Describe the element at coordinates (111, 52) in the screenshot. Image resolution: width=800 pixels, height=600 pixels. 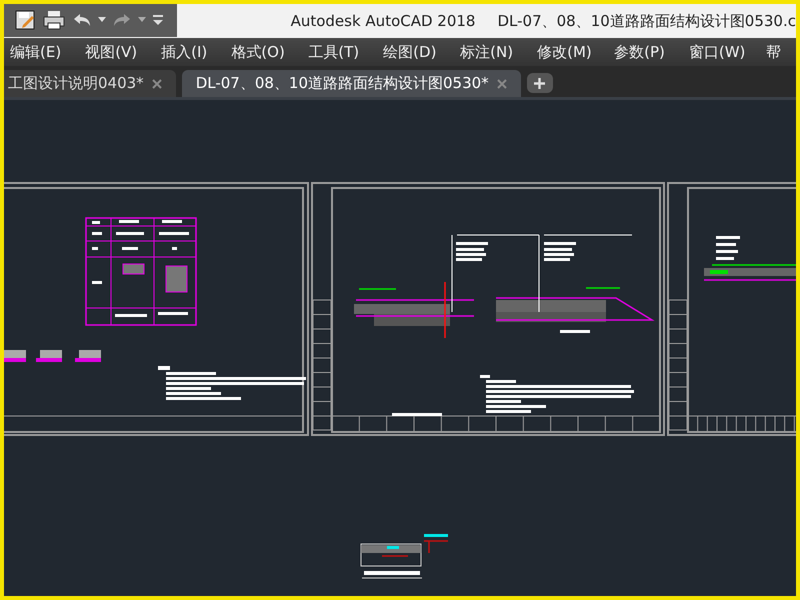
I see `menu-item: 视图(V)` at that location.